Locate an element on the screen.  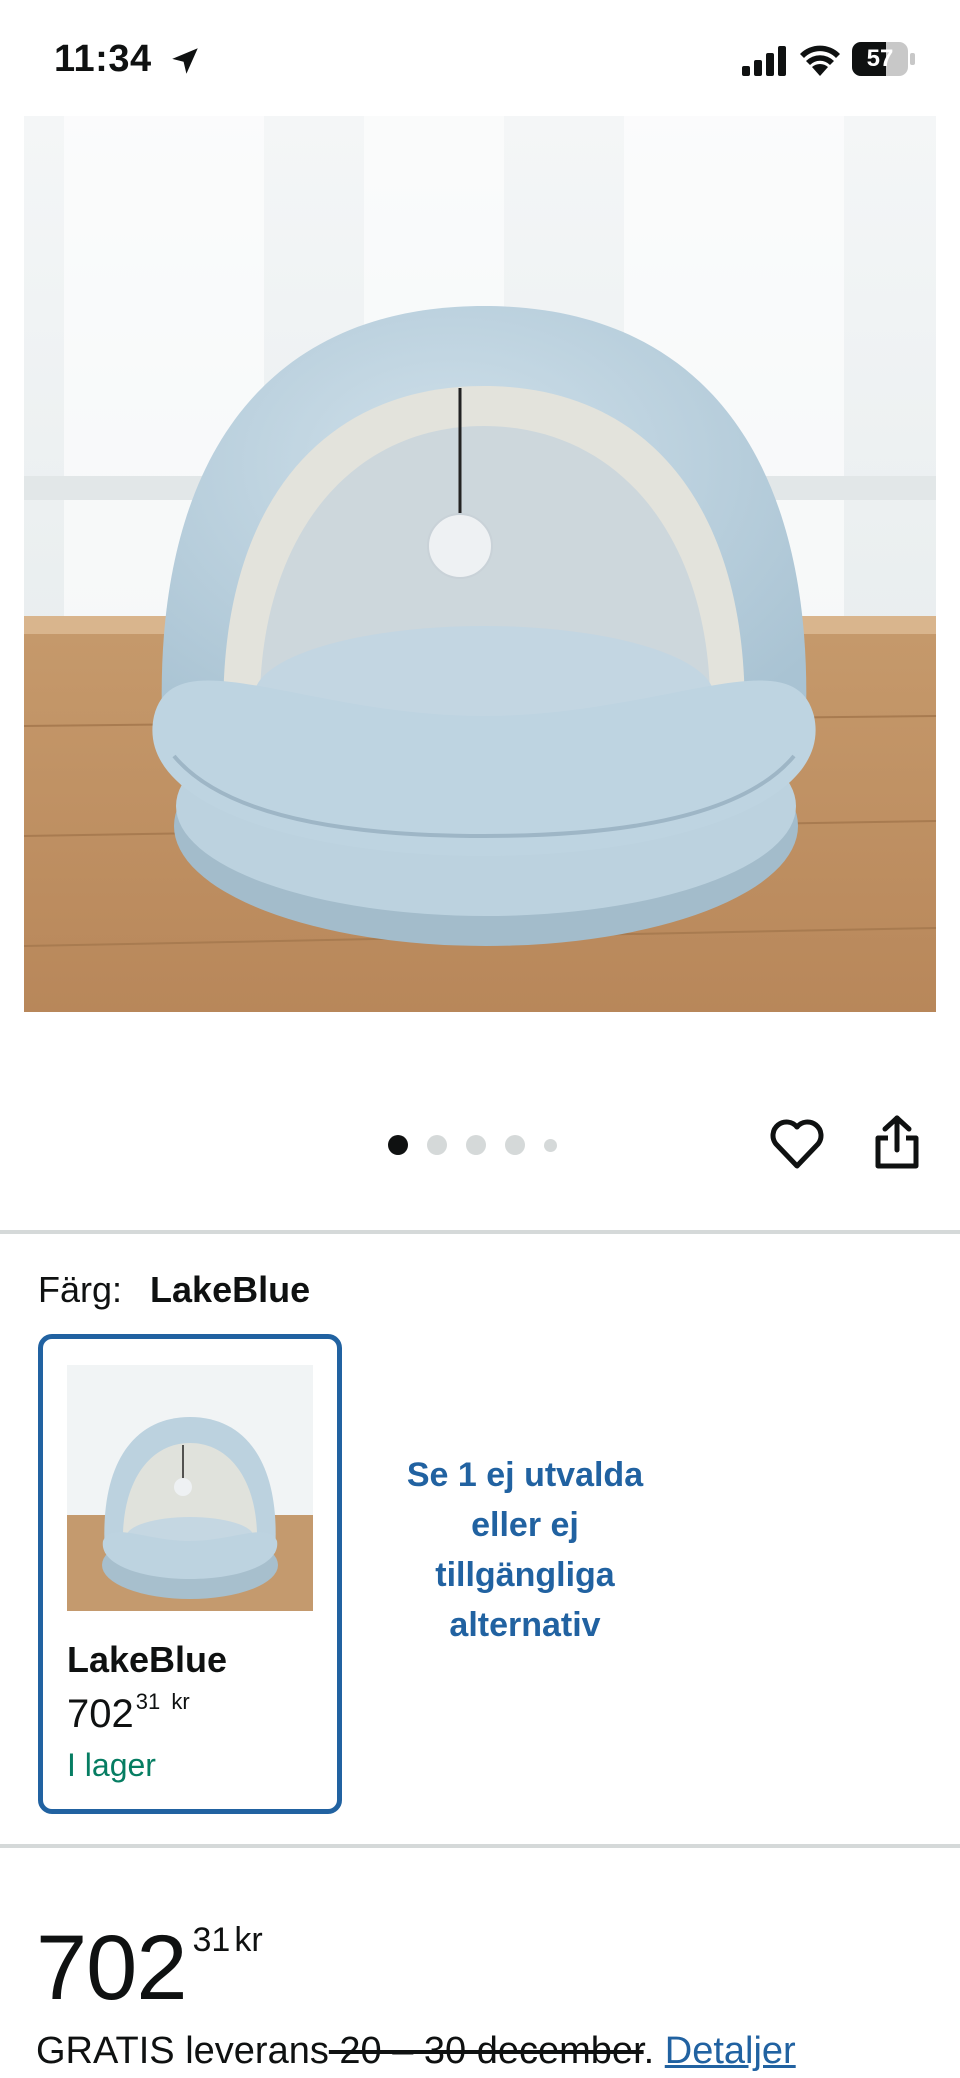
status-bar: 11:34 57 is located at coordinates (480, 58).